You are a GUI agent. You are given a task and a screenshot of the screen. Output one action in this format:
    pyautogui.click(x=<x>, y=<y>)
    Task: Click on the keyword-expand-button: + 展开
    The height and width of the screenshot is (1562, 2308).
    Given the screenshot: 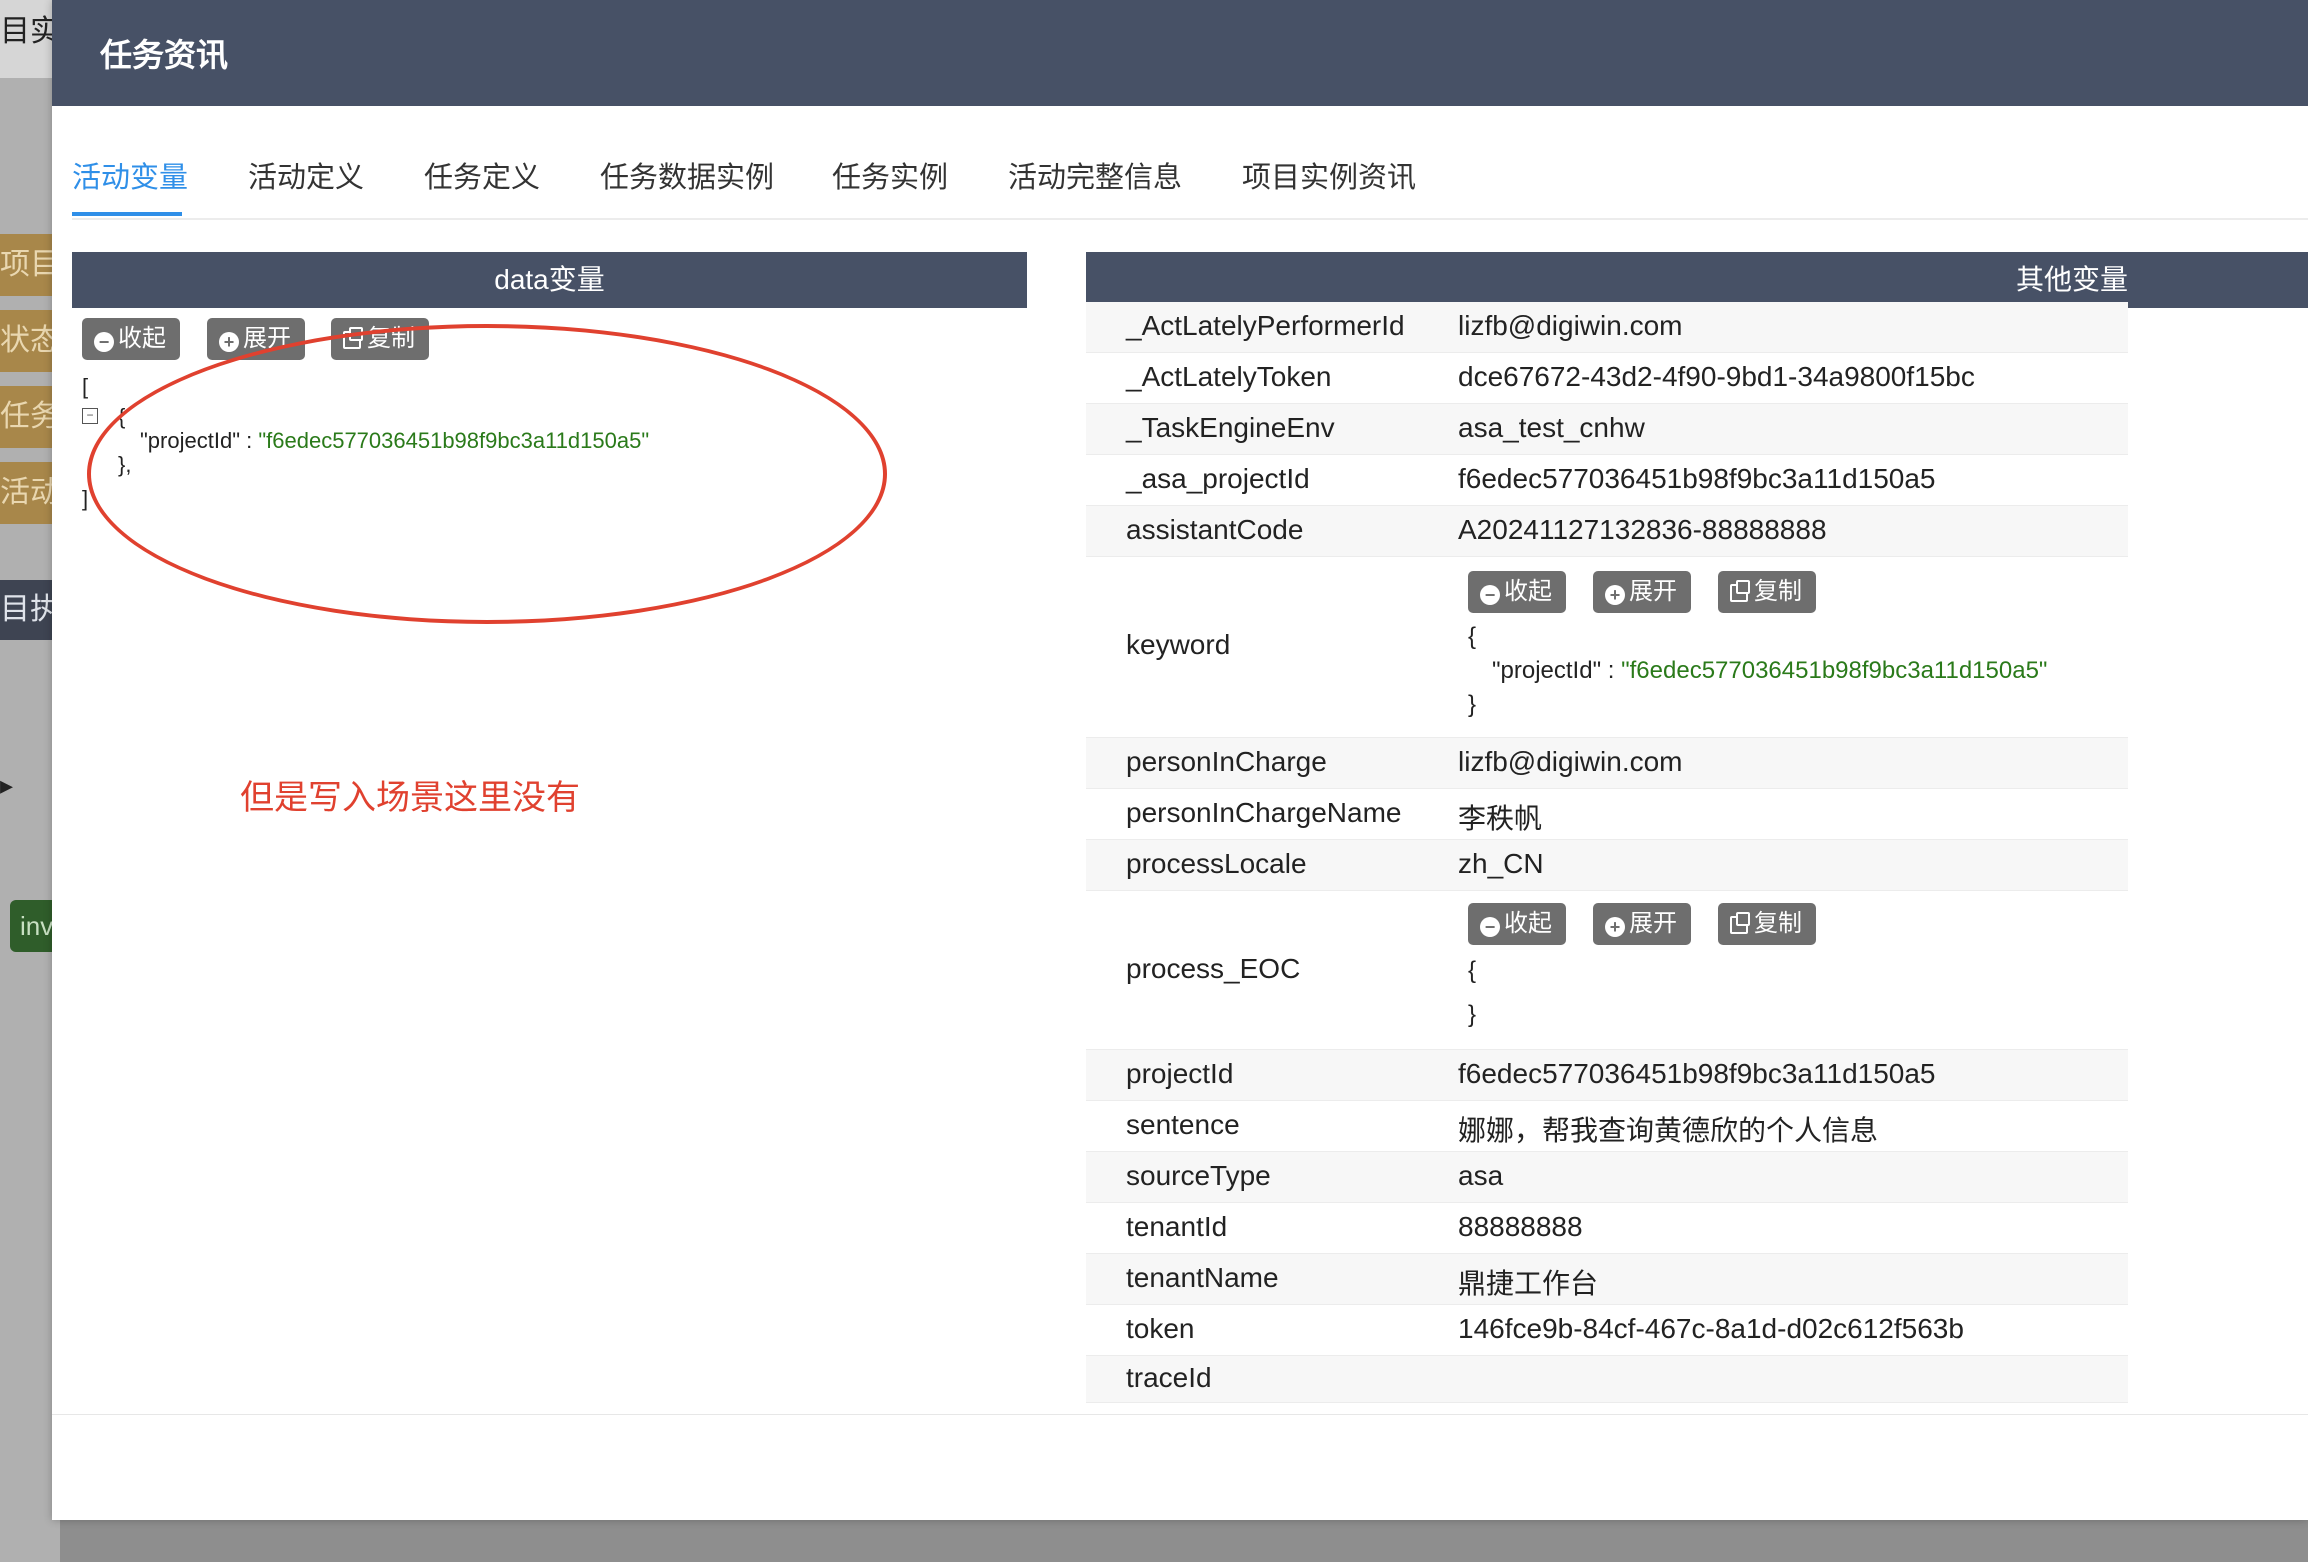 What is the action you would take?
    pyautogui.click(x=1642, y=592)
    